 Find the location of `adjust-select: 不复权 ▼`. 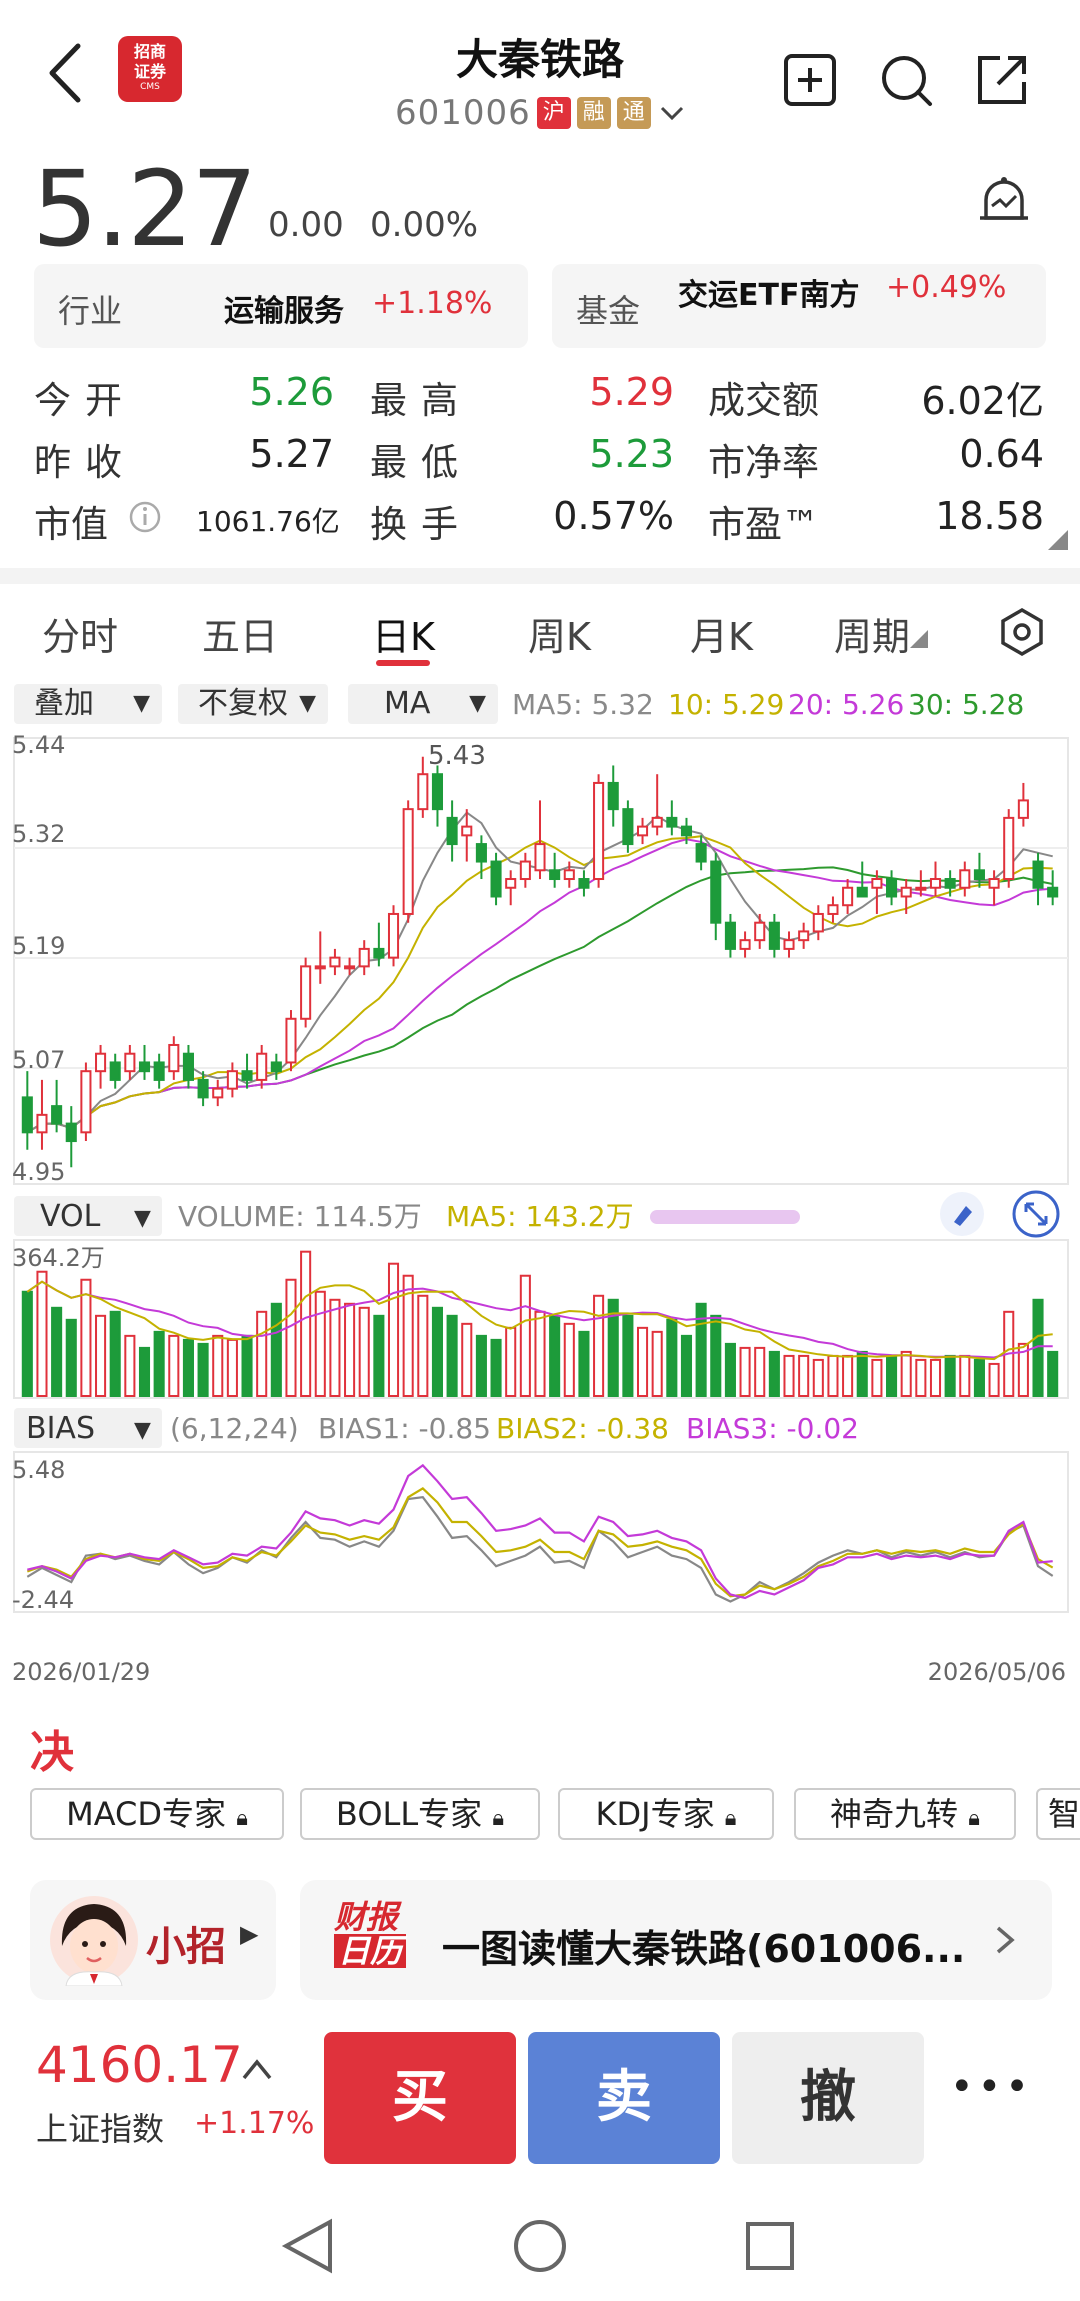

adjust-select: 不复权 ▼ is located at coordinates (253, 704).